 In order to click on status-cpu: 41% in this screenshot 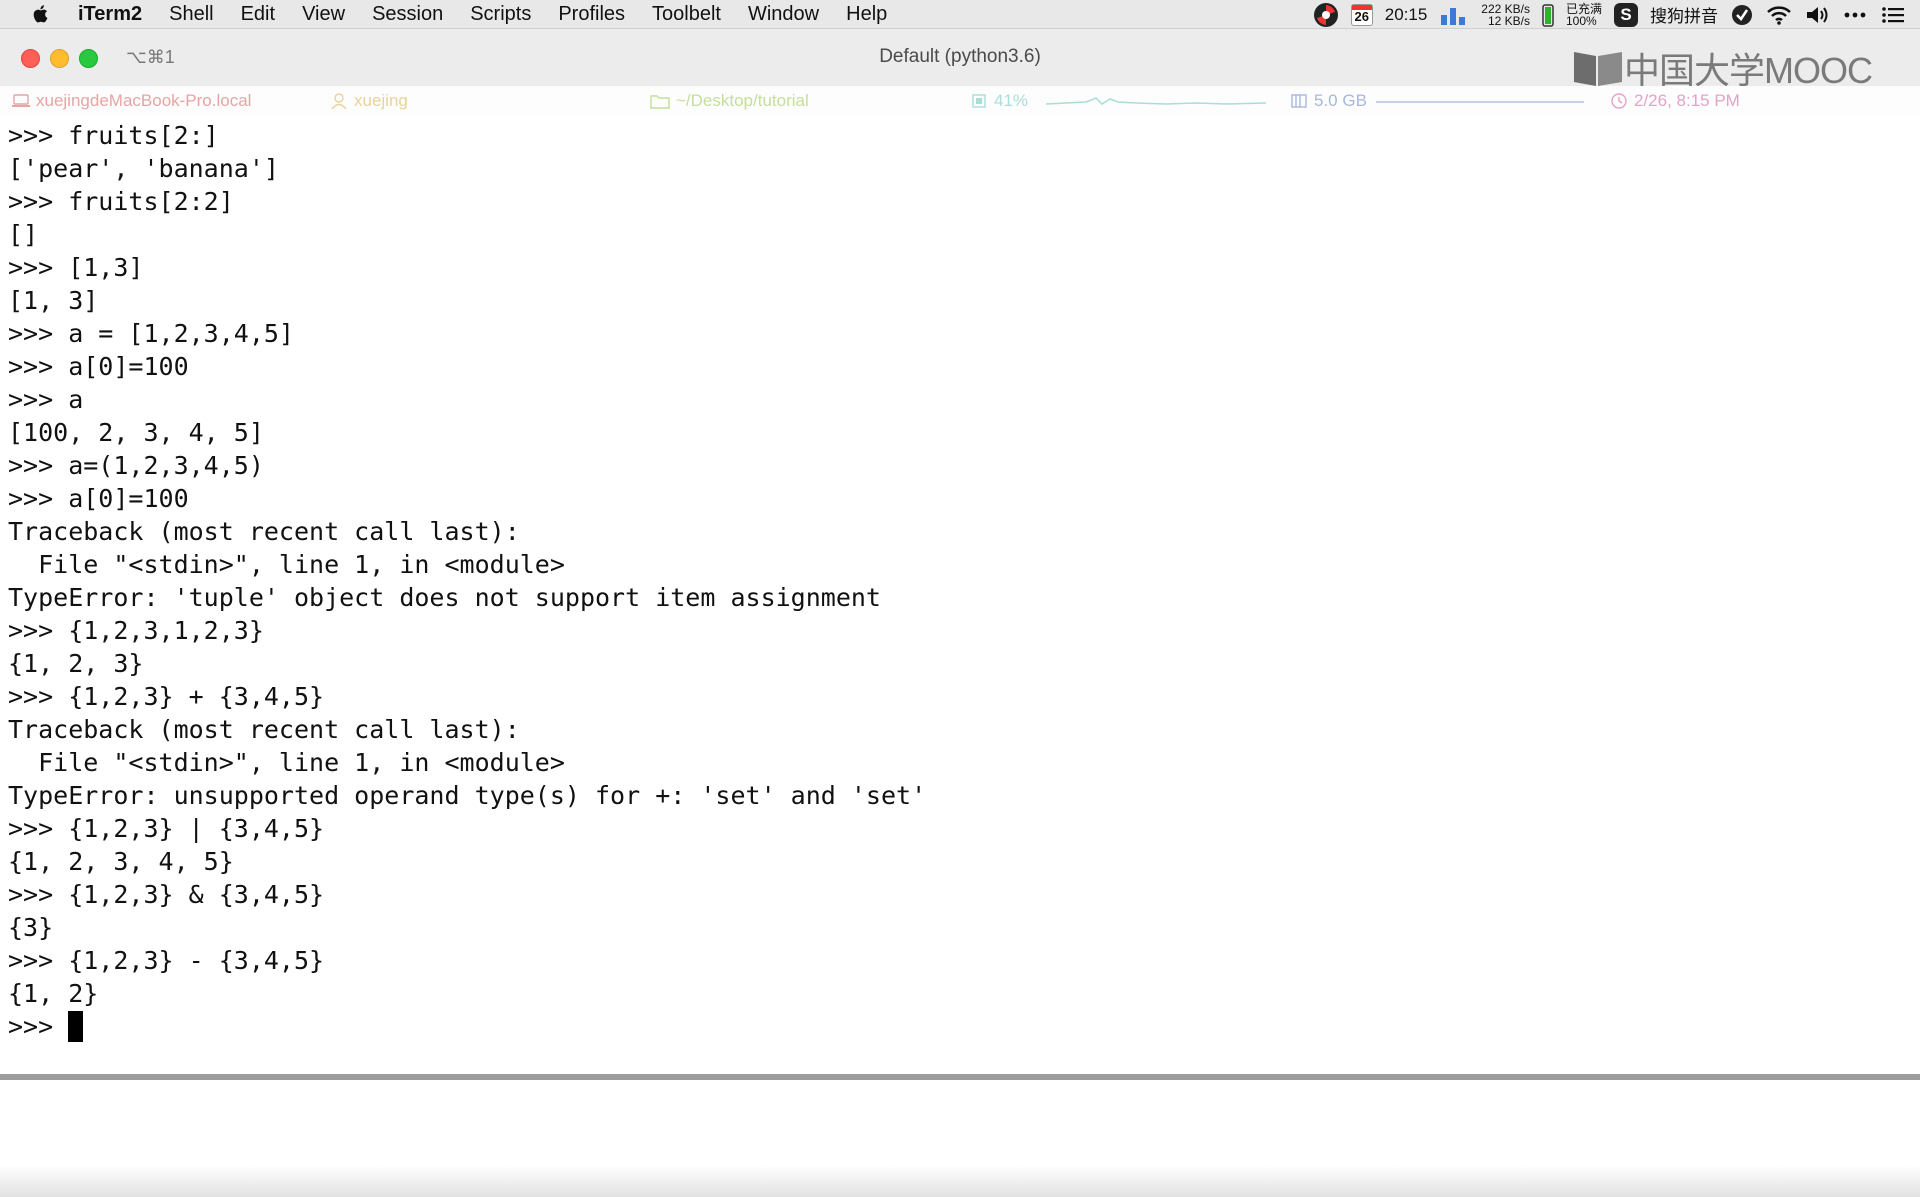, I will do `click(999, 101)`.